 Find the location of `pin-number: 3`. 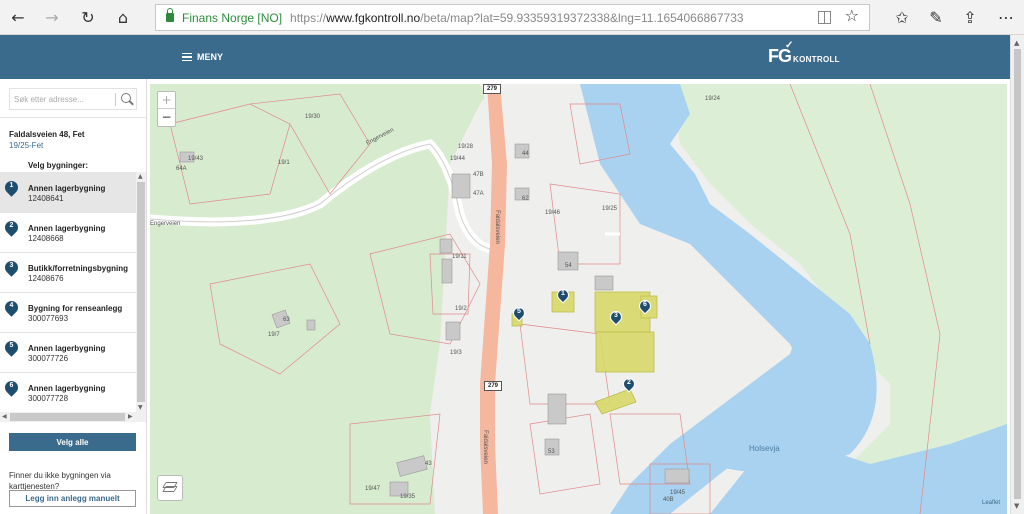

pin-number: 3 is located at coordinates (616, 315).